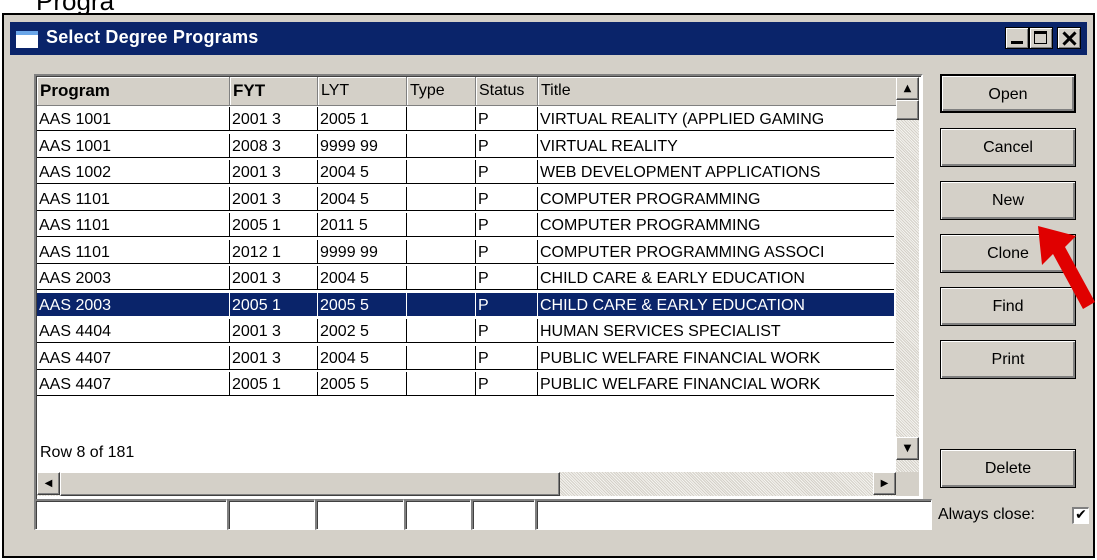 The width and height of the screenshot is (1097, 560). What do you see at coordinates (362, 225) in the screenshot?
I see `cell-lyt: 2011 5` at bounding box center [362, 225].